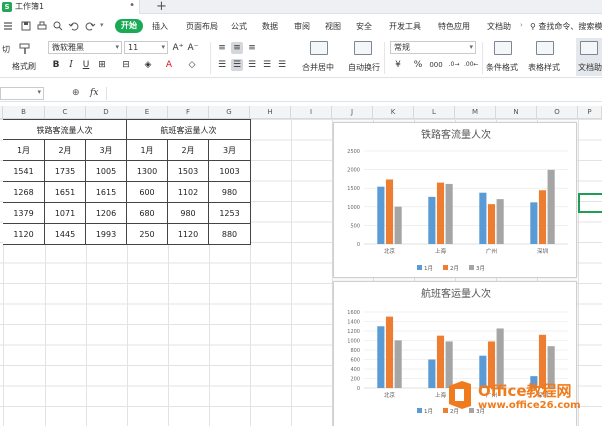 Image resolution: width=602 pixels, height=426 pixels. What do you see at coordinates (589, 57) in the screenshot?
I see `doc-helper-panel-button: 文档助` at bounding box center [589, 57].